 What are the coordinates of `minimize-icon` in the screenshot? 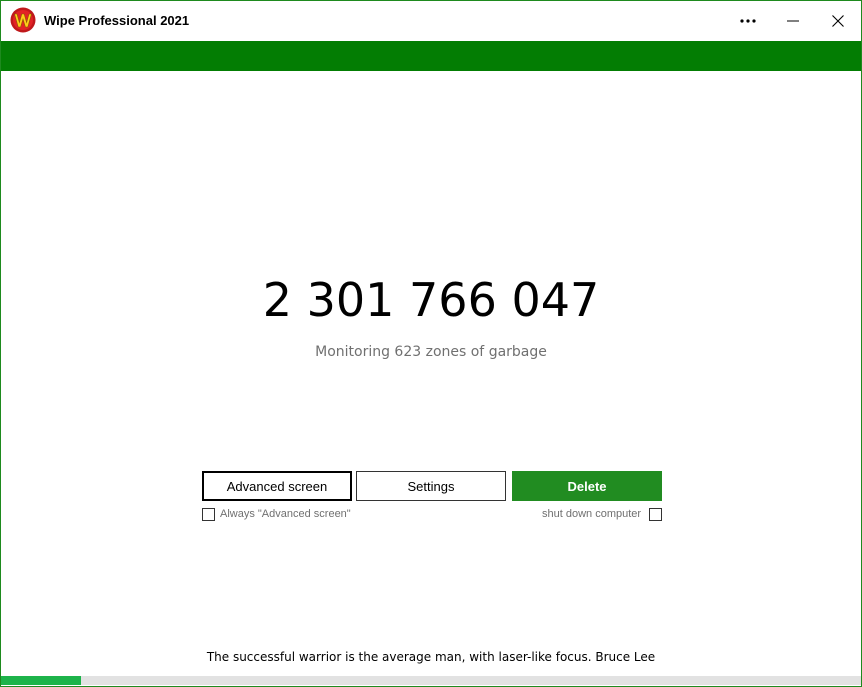 It's located at (793, 21).